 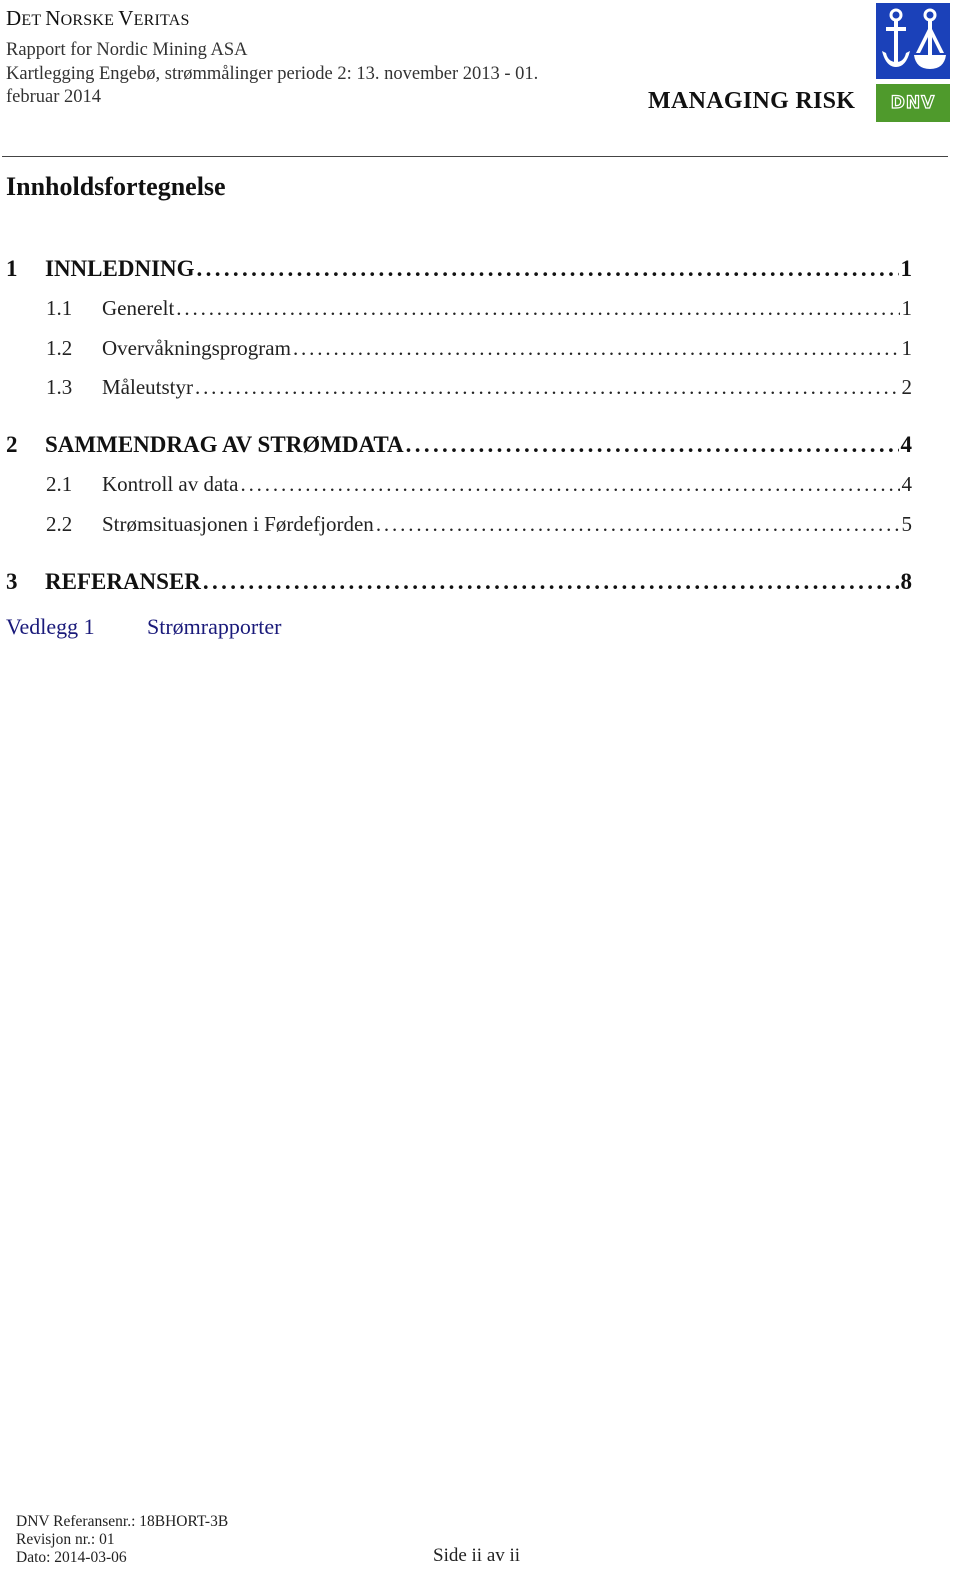 I want to click on toc-entry-number: 3, so click(x=12, y=581).